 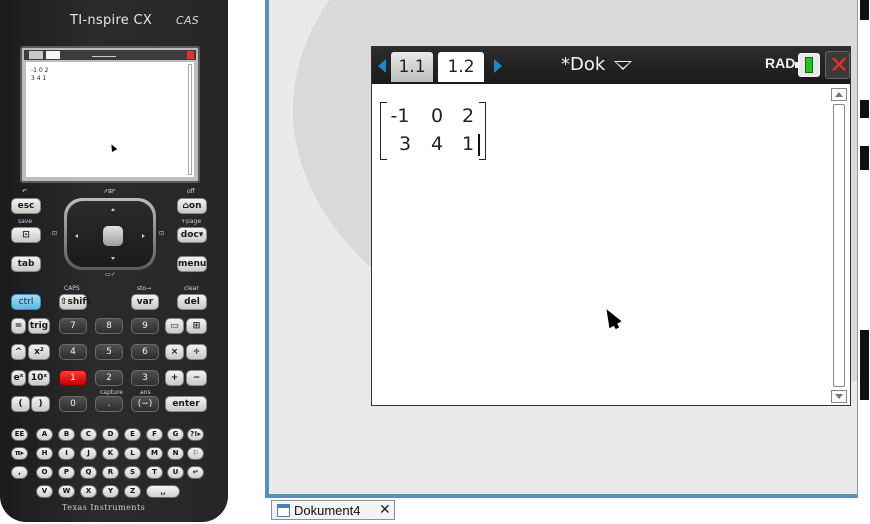 What do you see at coordinates (44, 434) in the screenshot?
I see `alpha-key: A` at bounding box center [44, 434].